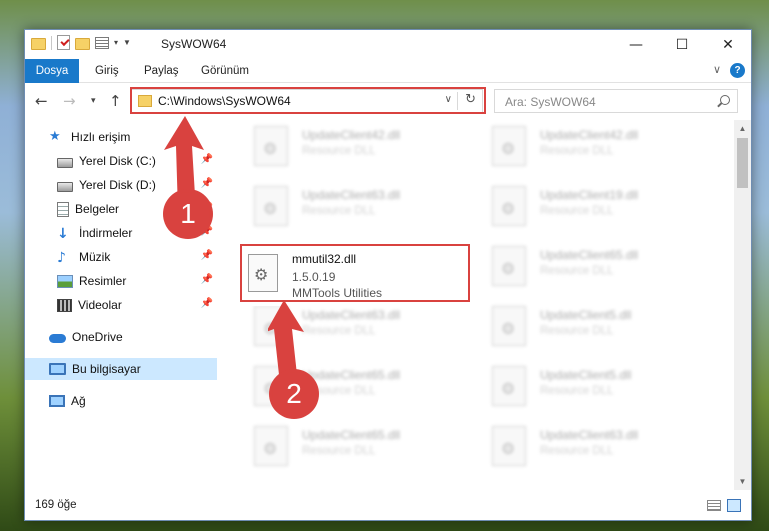 The image size is (769, 531). I want to click on window-title: SysWOW64, so click(194, 44).